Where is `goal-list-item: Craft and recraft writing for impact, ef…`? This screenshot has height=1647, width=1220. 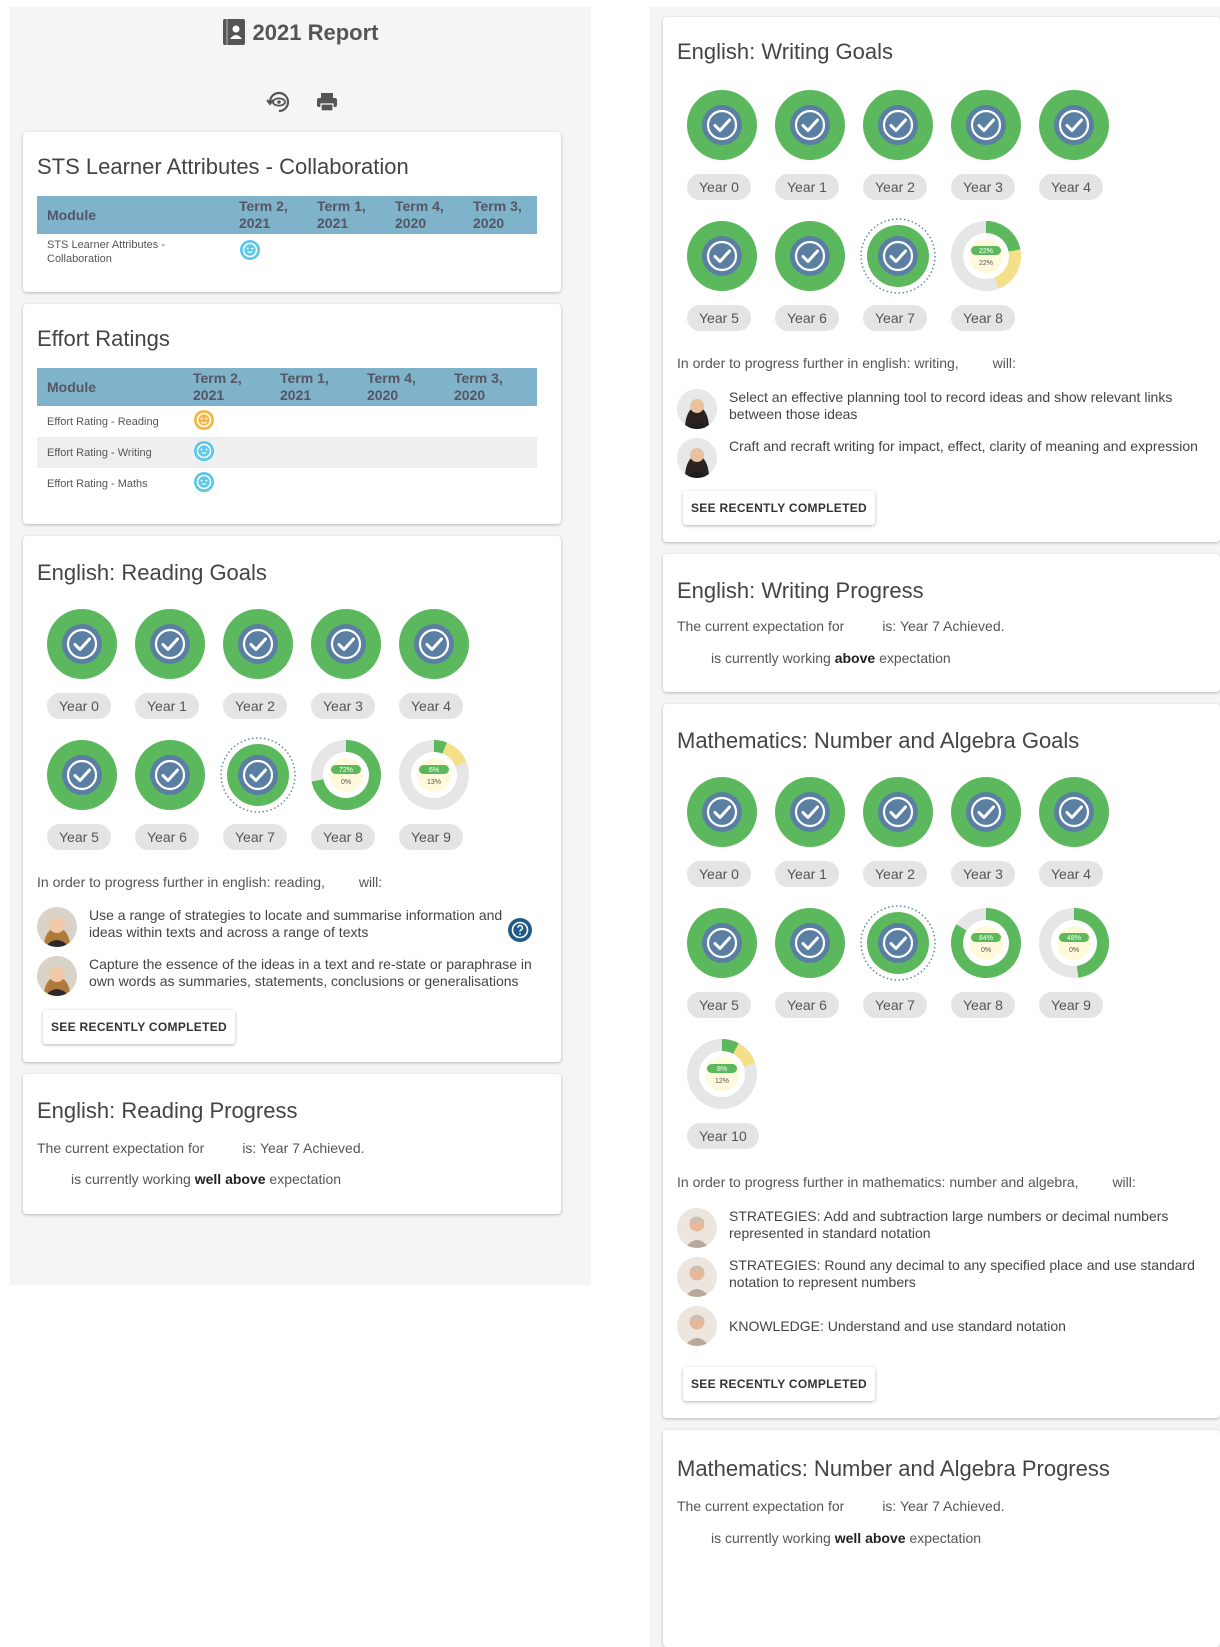
goal-list-item: Craft and recraft writing for impact, ef… is located at coordinates (942, 458).